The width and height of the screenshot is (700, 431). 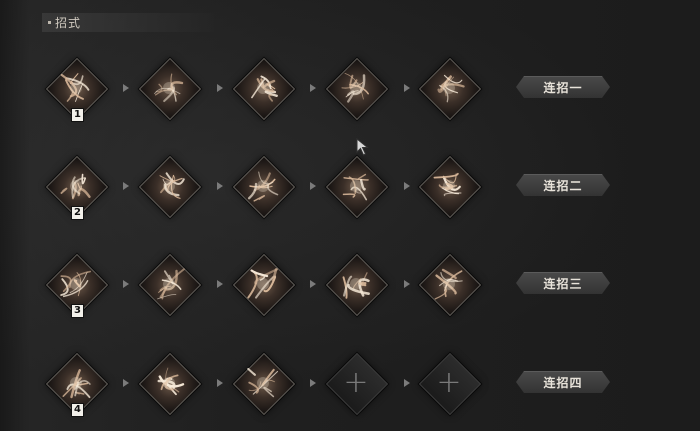 What do you see at coordinates (77, 410) in the screenshot?
I see `combo-number-badge: 4` at bounding box center [77, 410].